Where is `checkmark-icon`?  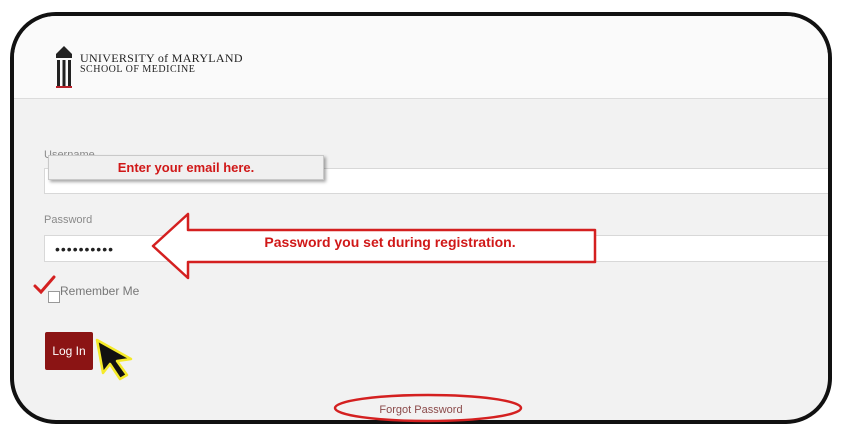
checkmark-icon is located at coordinates (44, 285).